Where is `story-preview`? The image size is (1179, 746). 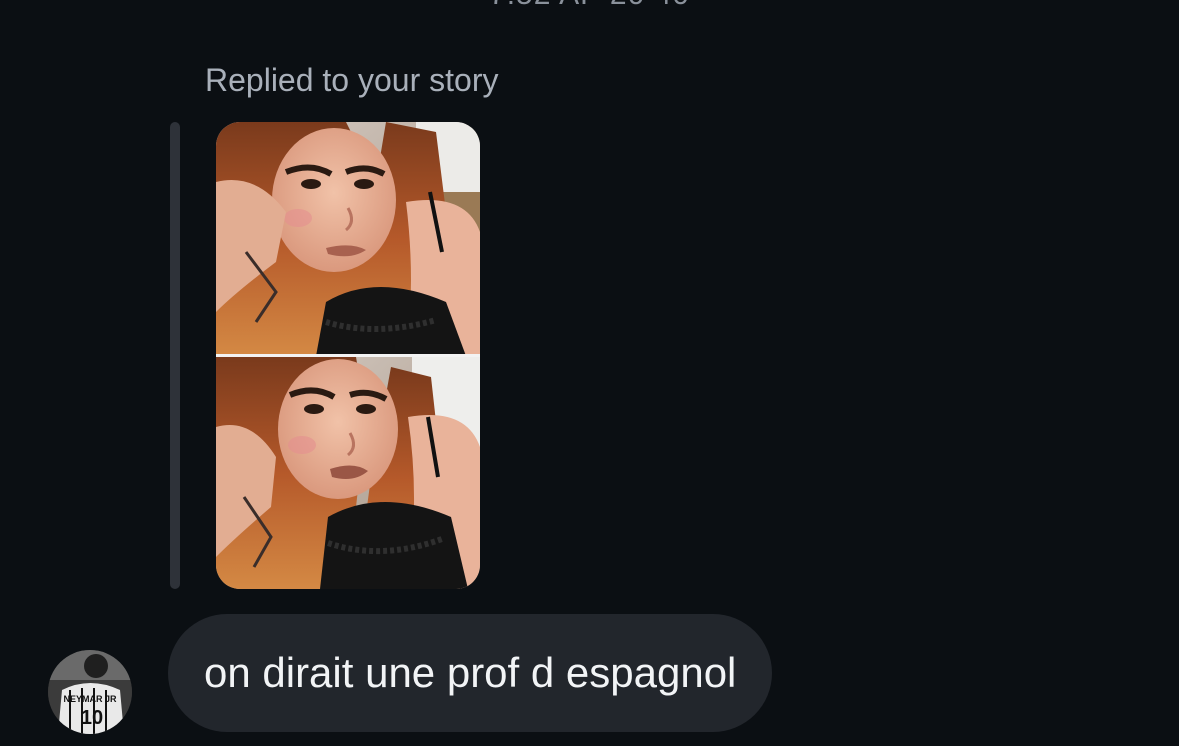
story-preview is located at coordinates (348, 355).